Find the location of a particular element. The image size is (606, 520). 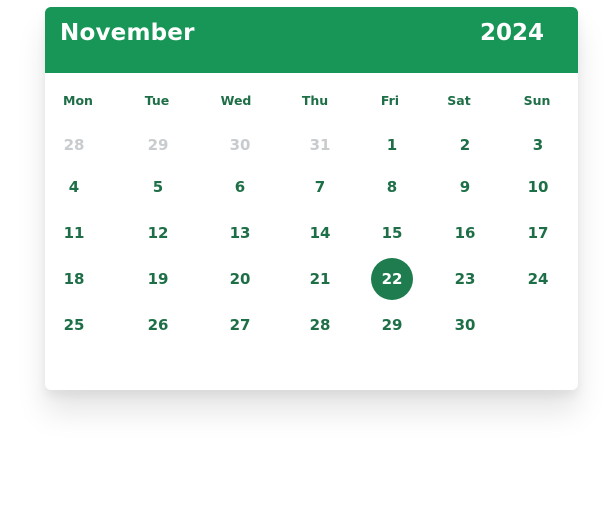

day-cell: 4 is located at coordinates (74, 187).